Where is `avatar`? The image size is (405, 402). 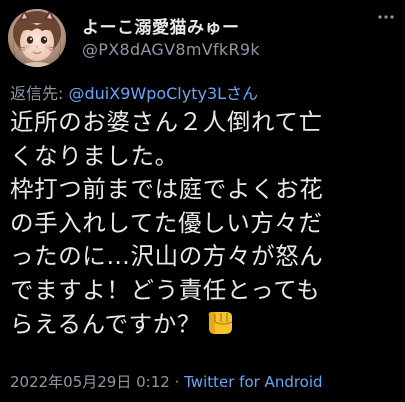
avatar is located at coordinates (37, 38).